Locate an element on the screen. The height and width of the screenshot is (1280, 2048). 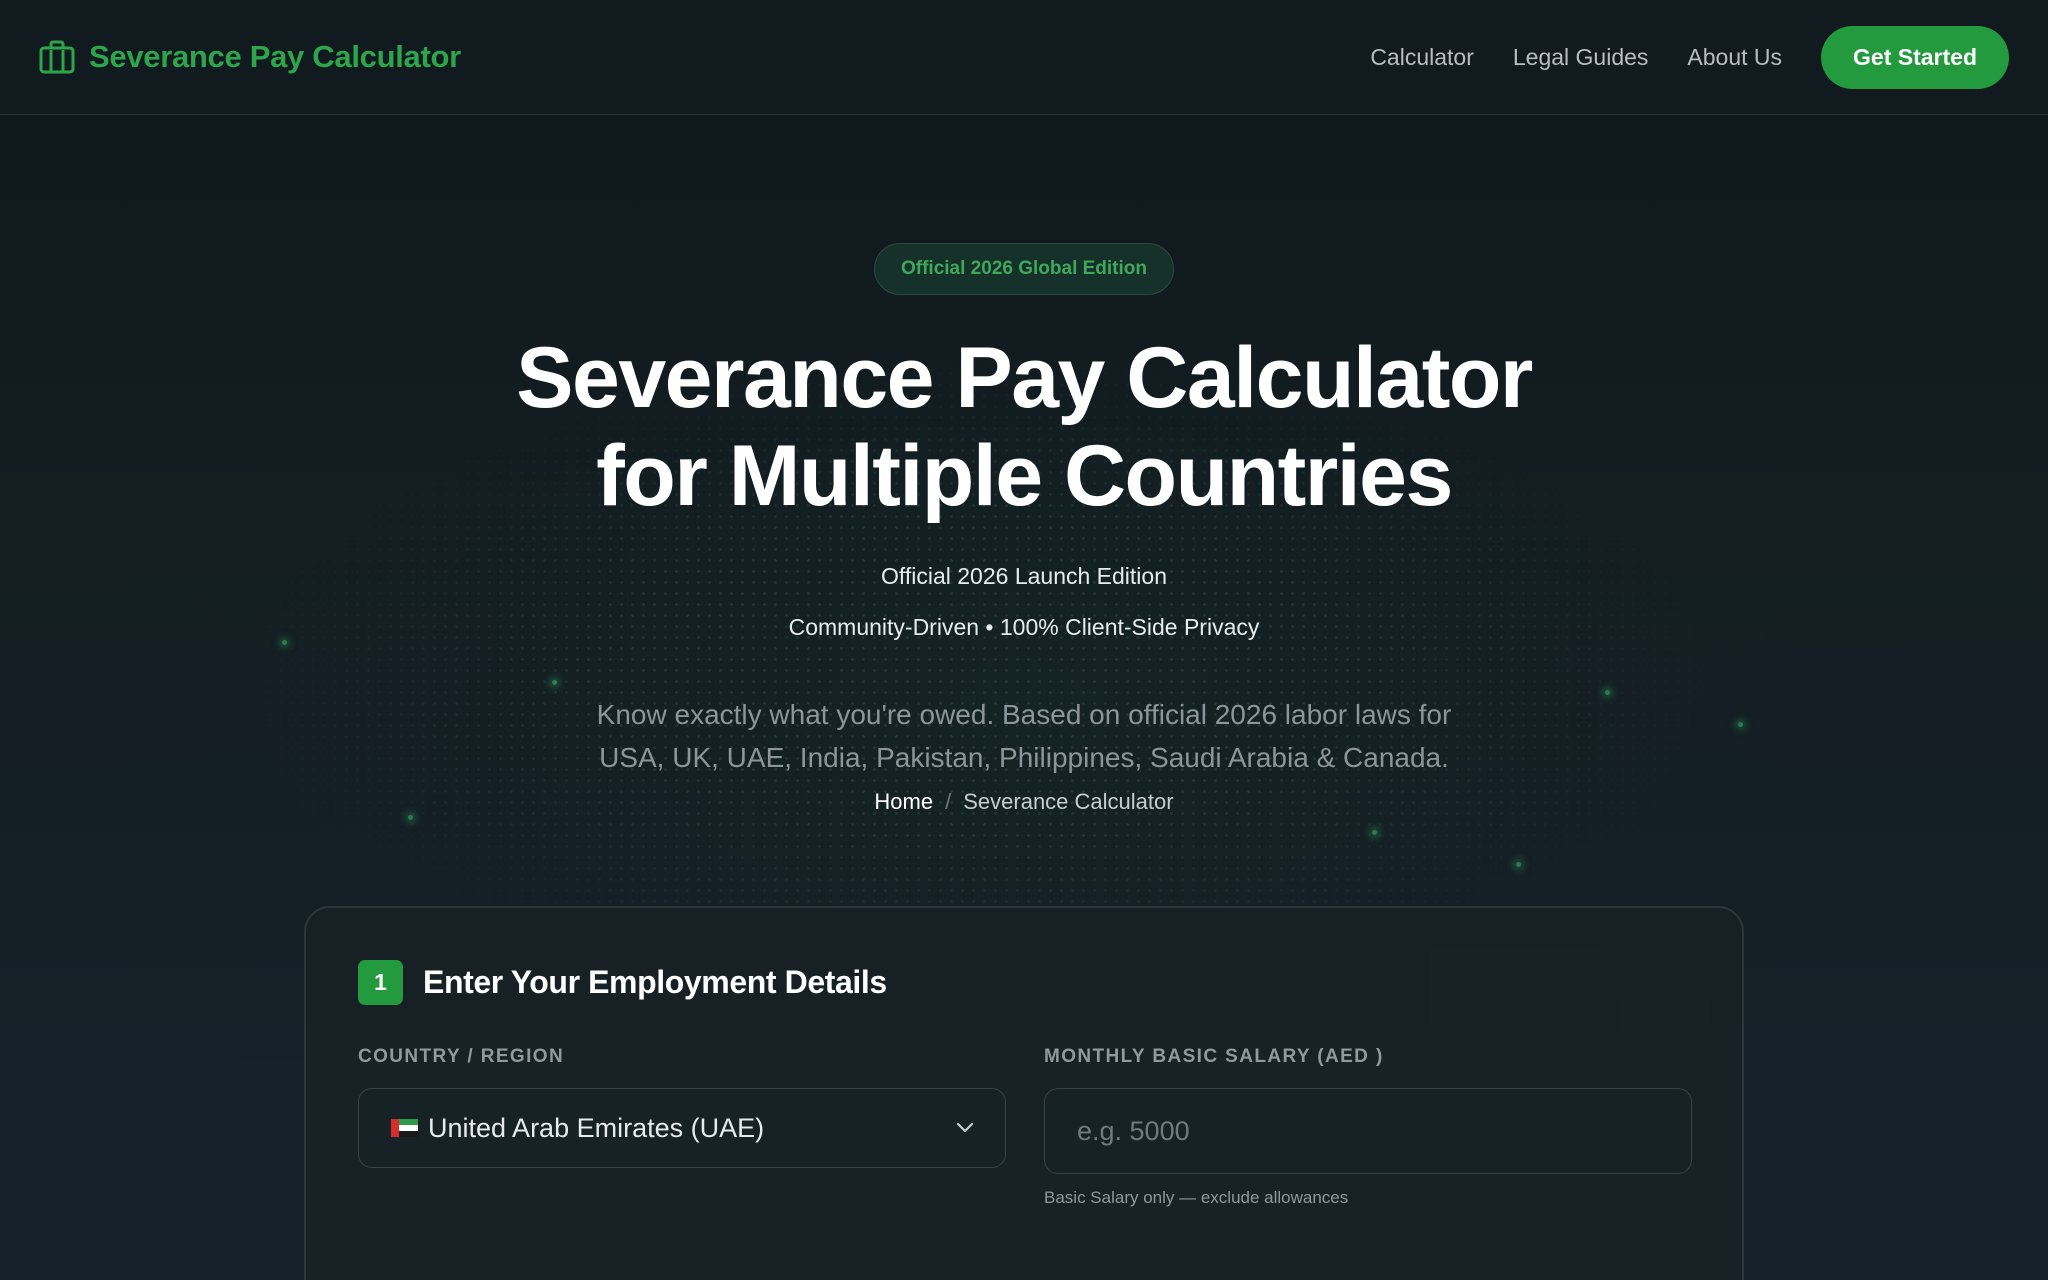
step-title: Enter Your Employment Details is located at coordinates (655, 982).